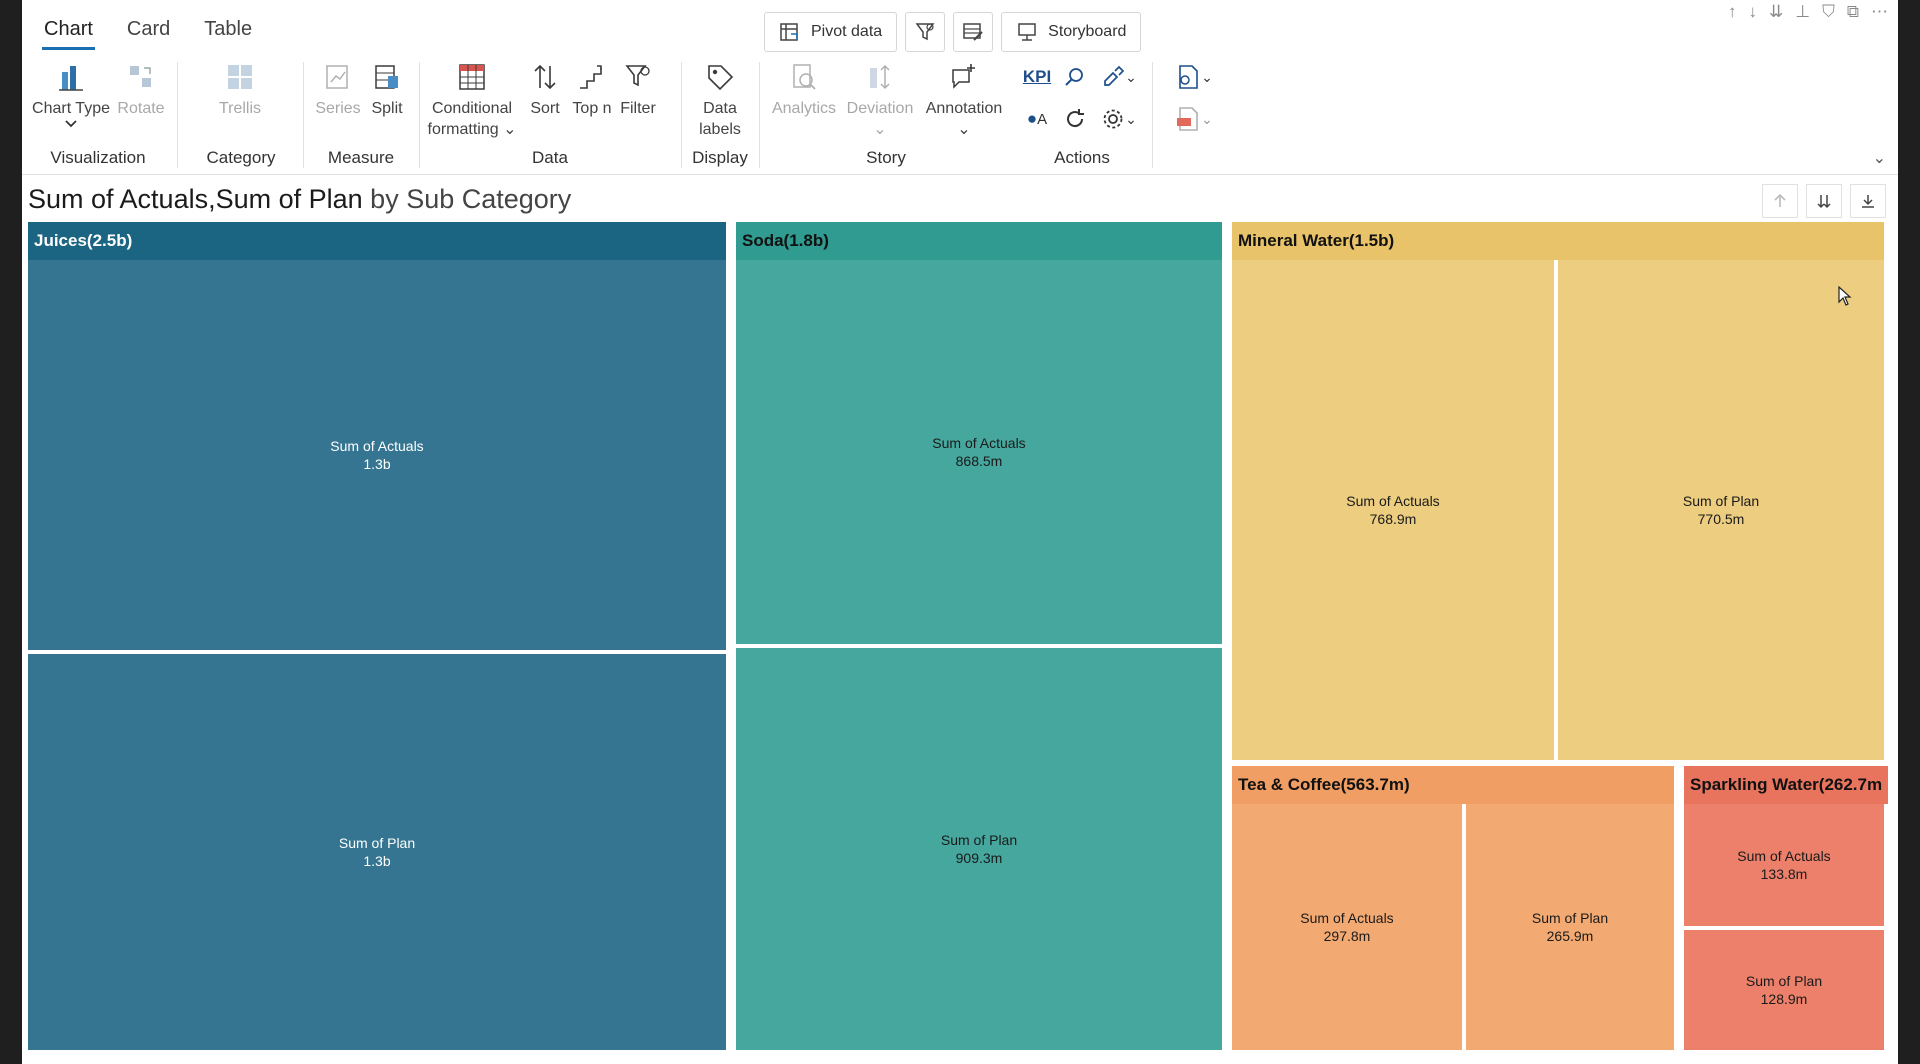  What do you see at coordinates (1188, 77) in the screenshot?
I see `document-gear-icon` at bounding box center [1188, 77].